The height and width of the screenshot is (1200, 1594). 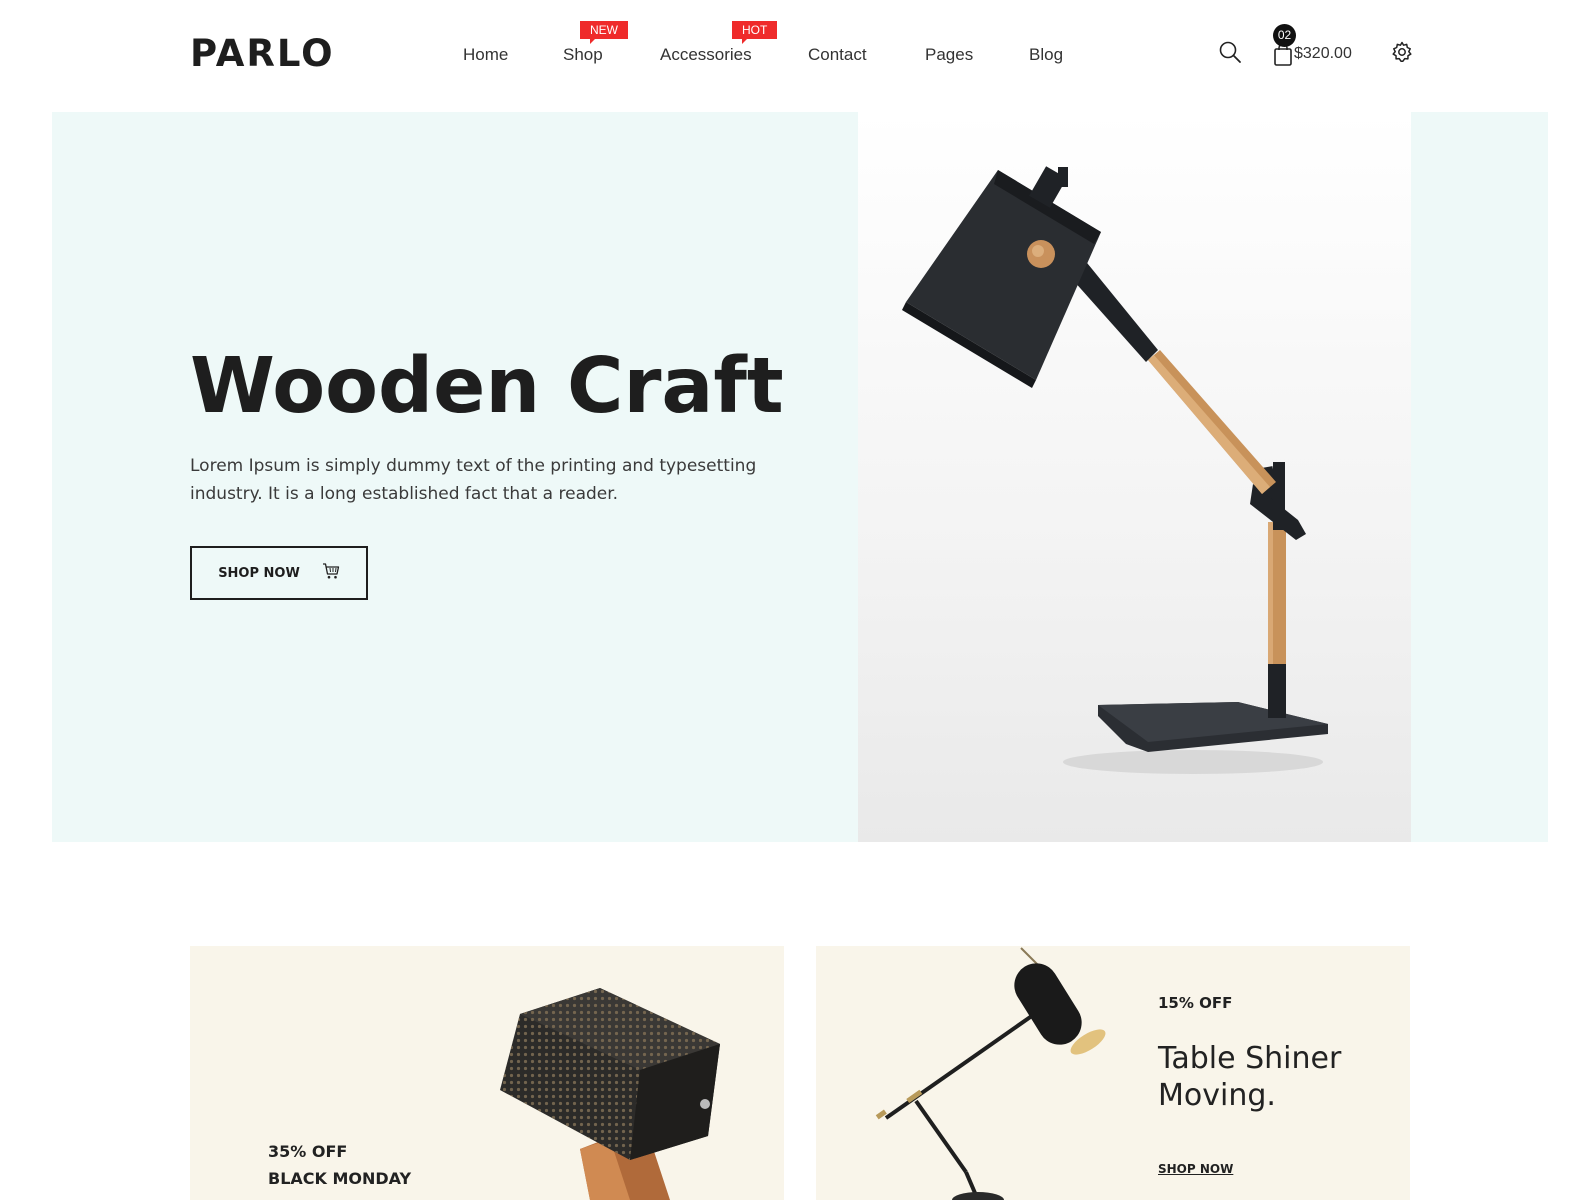 I want to click on cart-count-badge: 02, so click(x=1284, y=35).